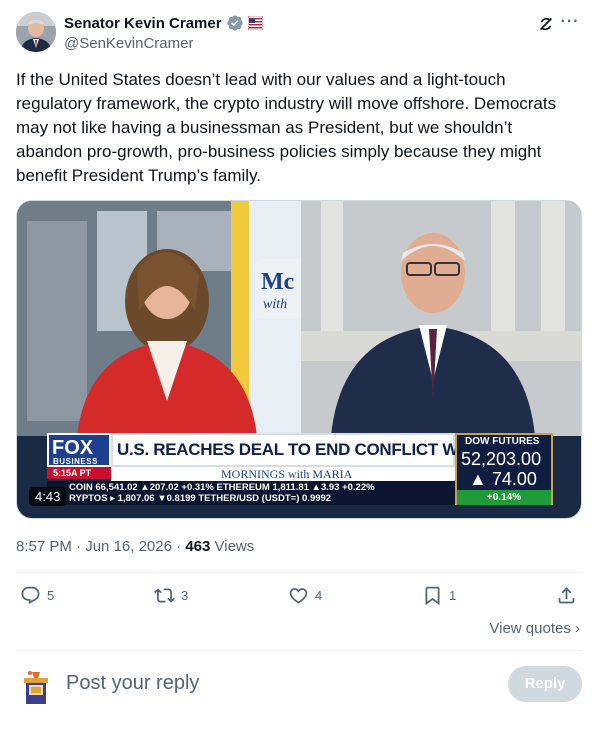  I want to click on network-logo-box: FOX BUSINESS, so click(79, 450).